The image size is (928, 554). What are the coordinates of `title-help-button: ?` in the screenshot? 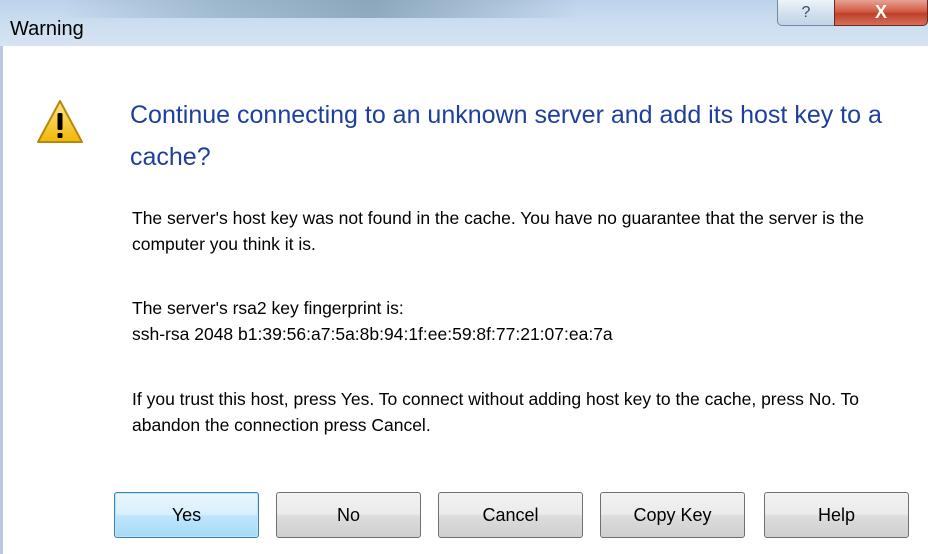 It's located at (806, 13).